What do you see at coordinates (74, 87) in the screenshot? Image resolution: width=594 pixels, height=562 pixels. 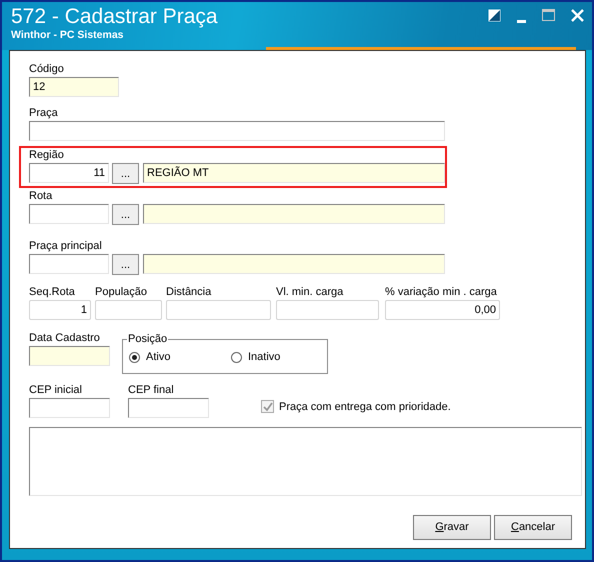 I see `input-field: 12` at bounding box center [74, 87].